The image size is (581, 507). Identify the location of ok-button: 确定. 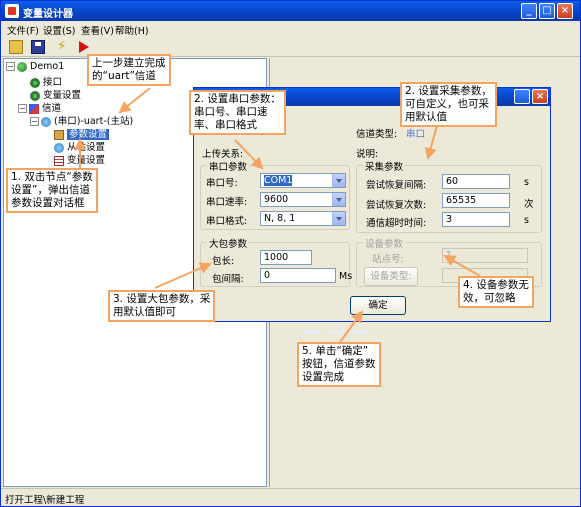
(378, 305).